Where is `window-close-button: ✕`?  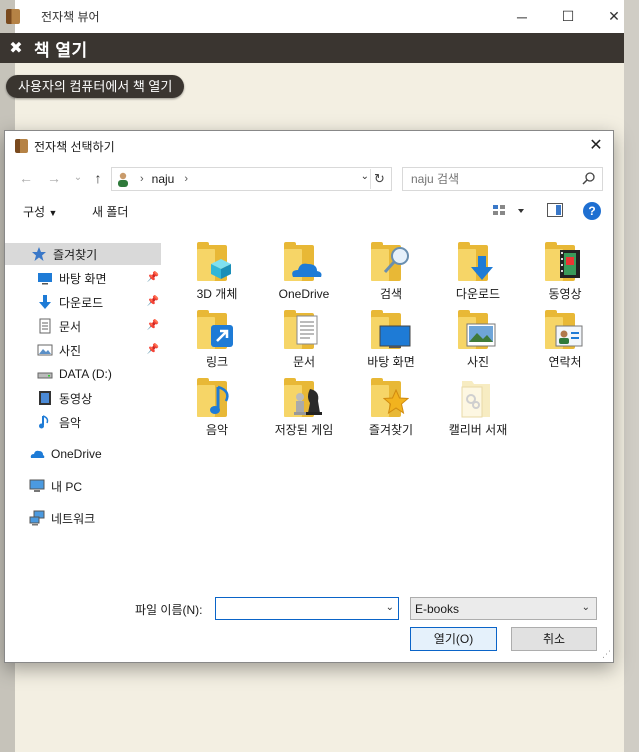 window-close-button: ✕ is located at coordinates (614, 16).